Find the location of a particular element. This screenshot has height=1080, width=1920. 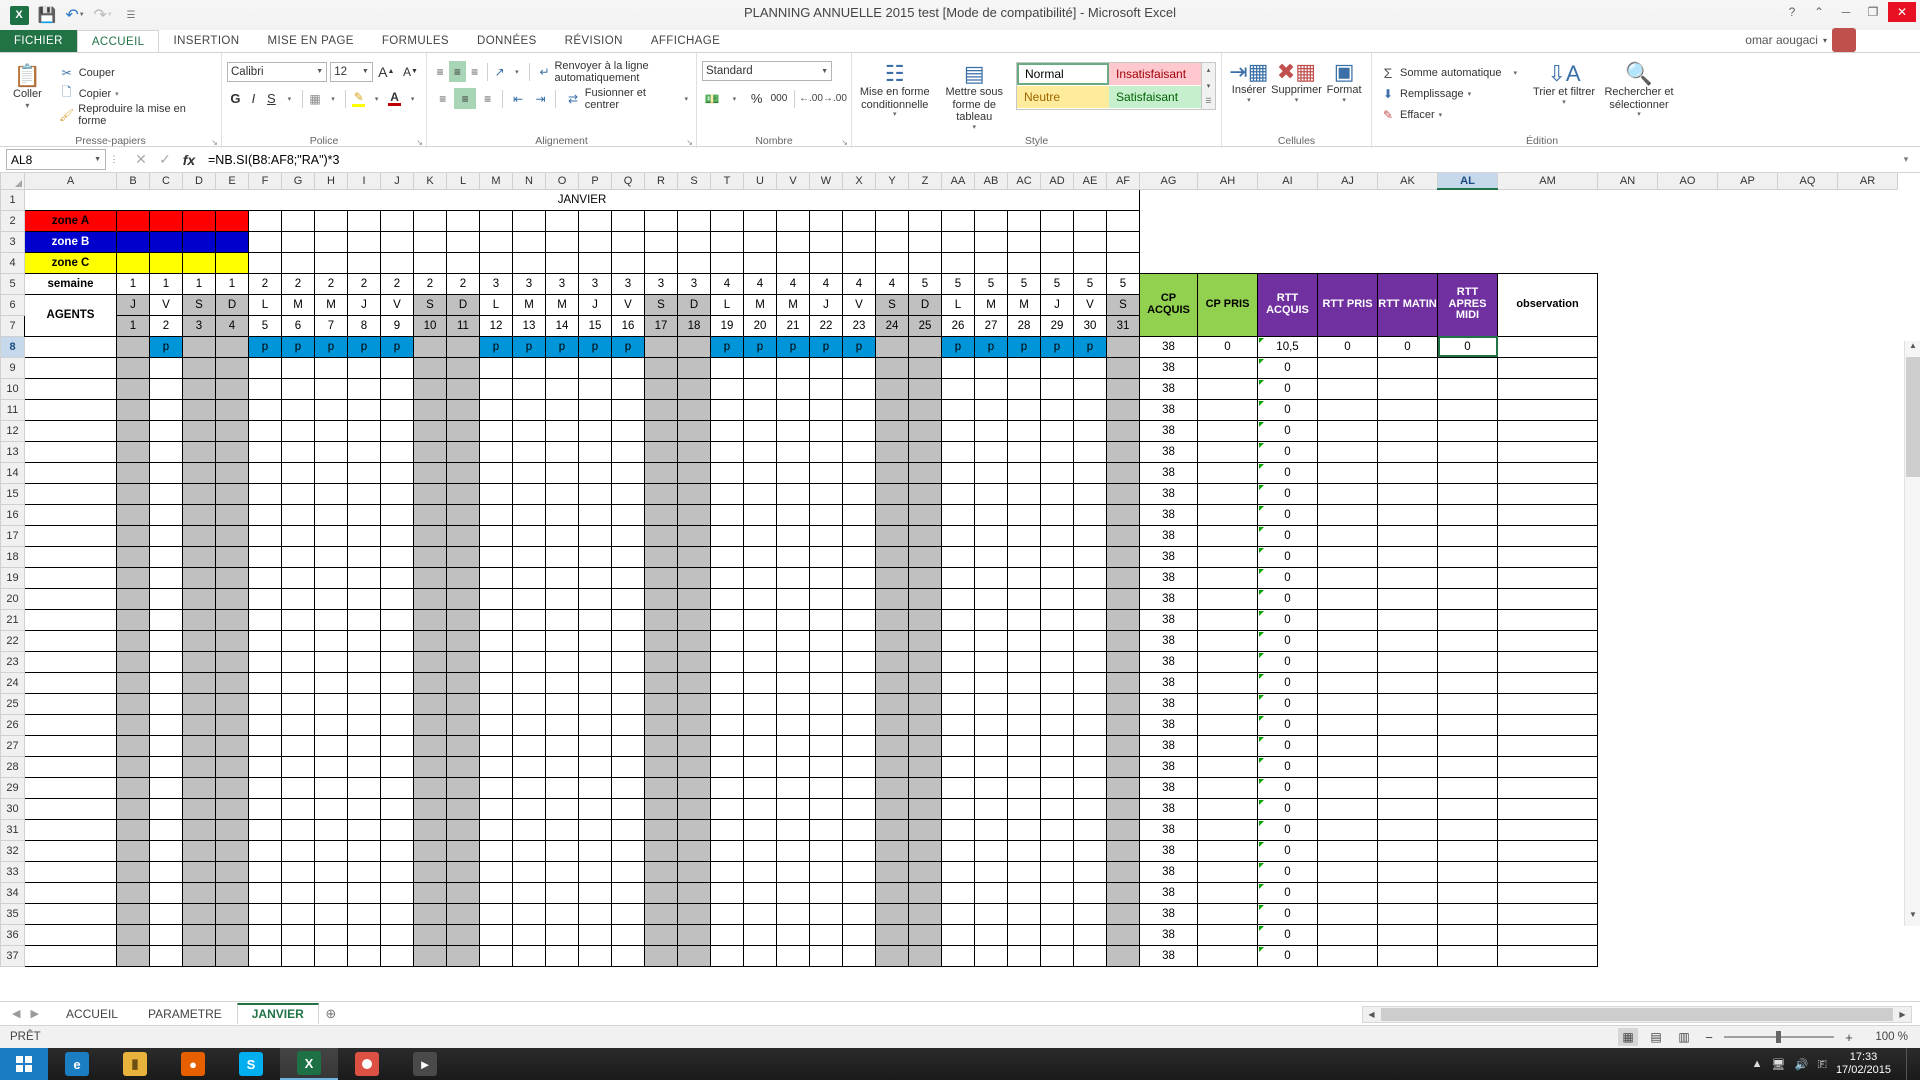

zone-label-cell: zone A is located at coordinates (70, 220).